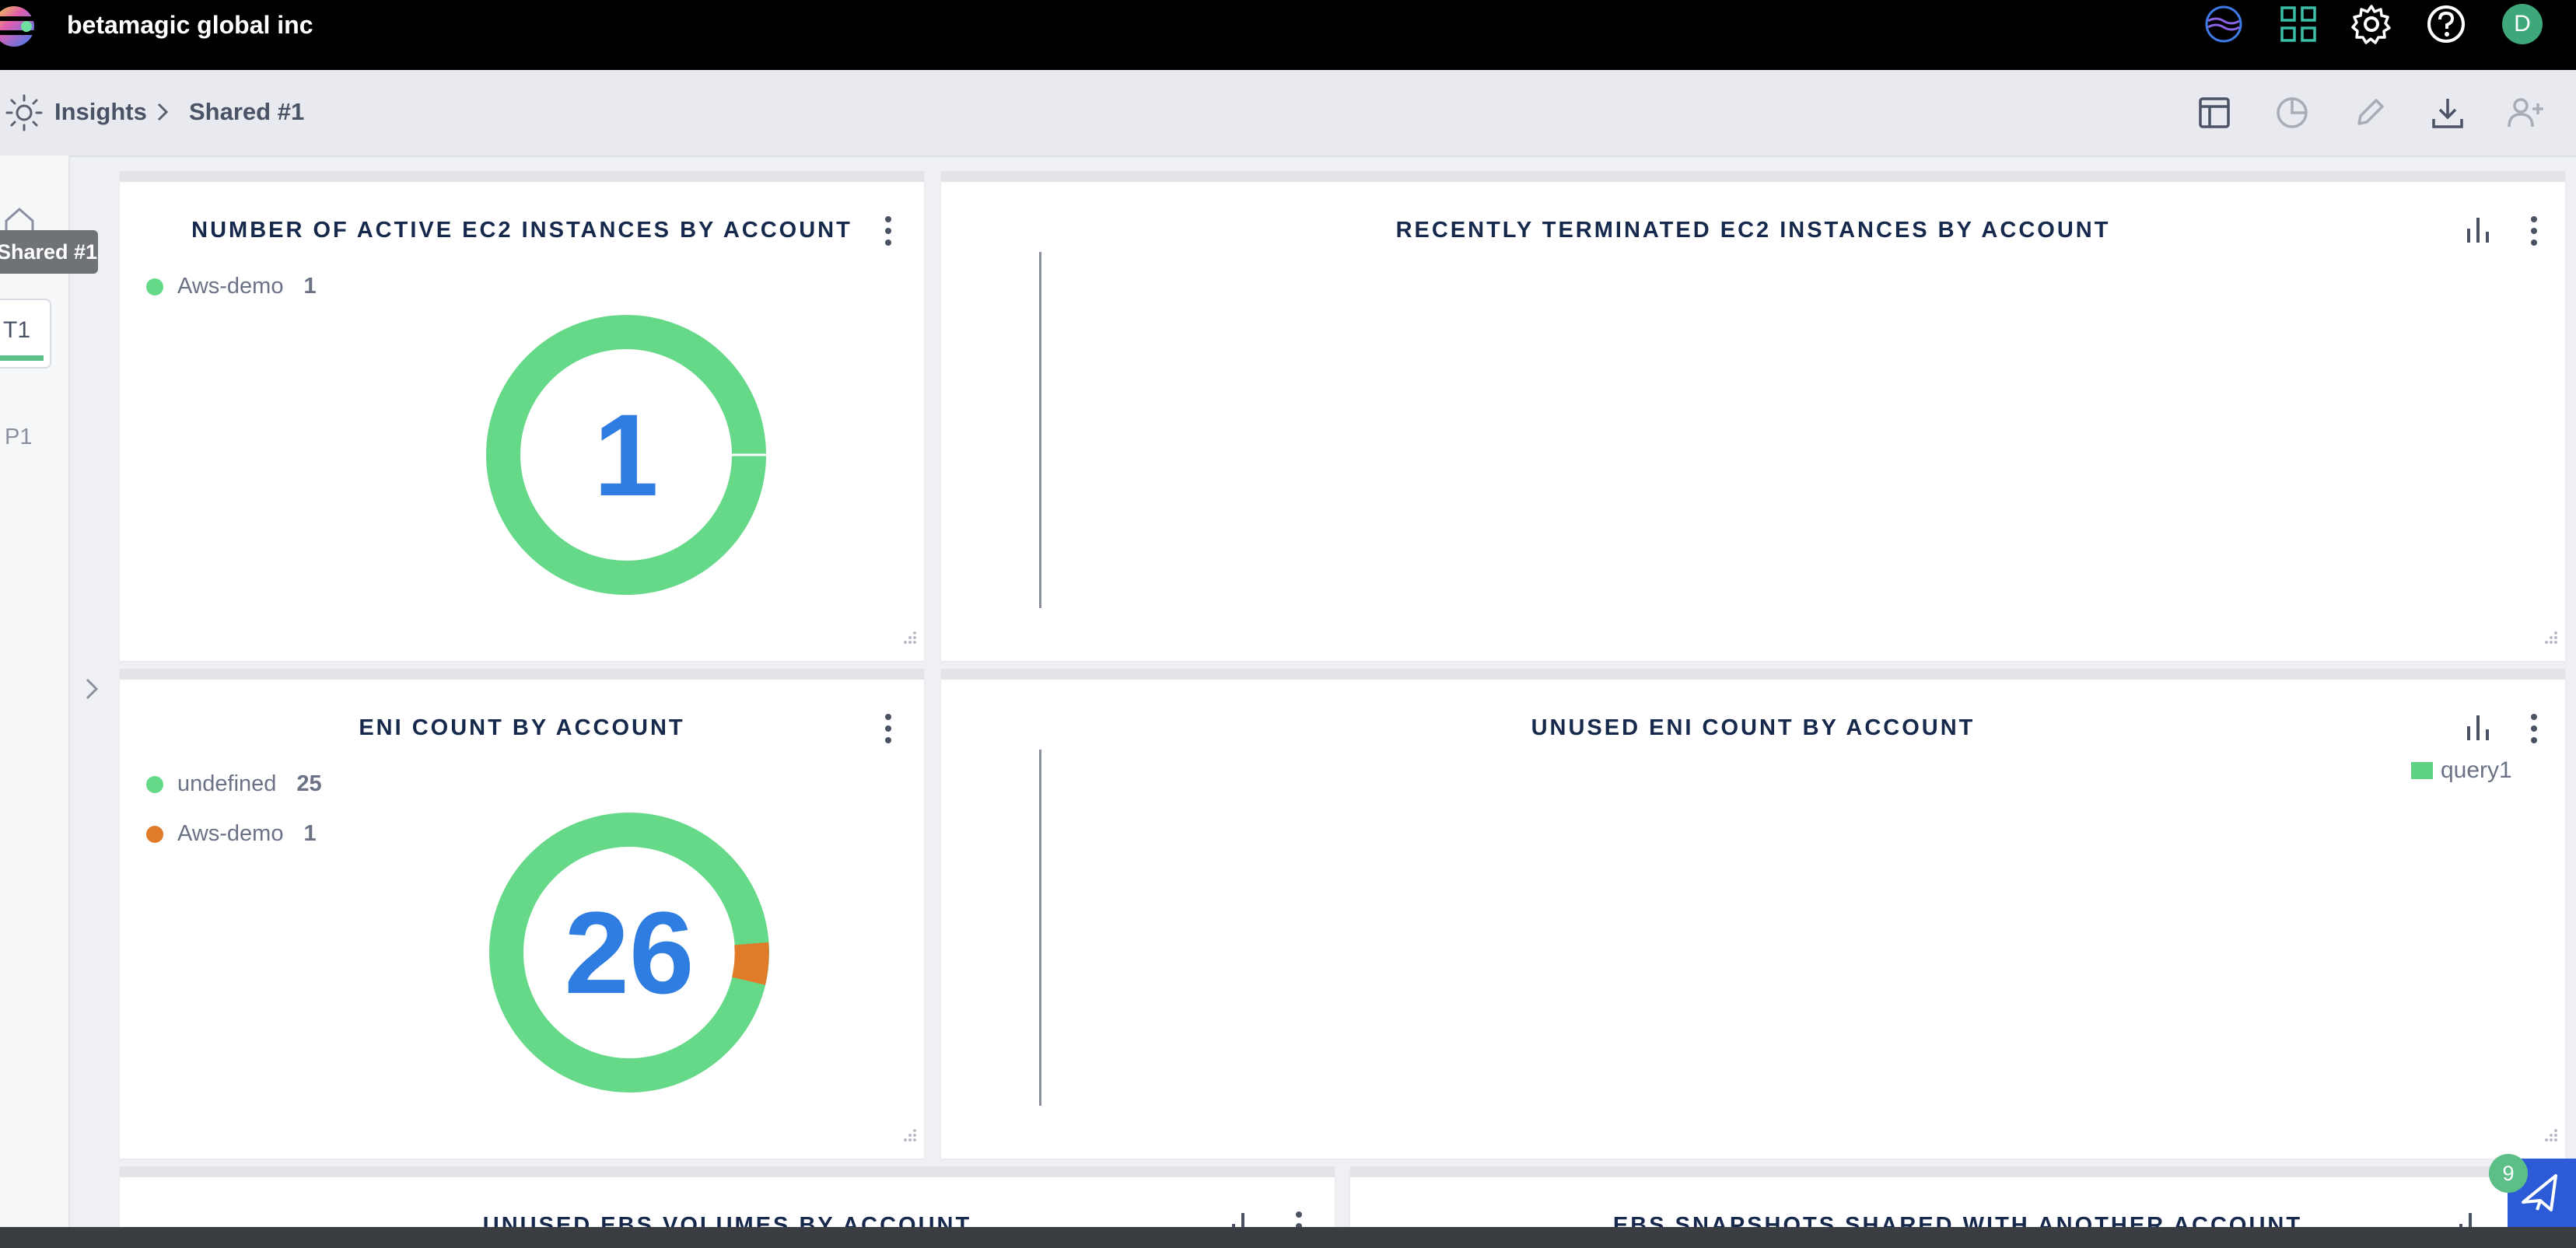 This screenshot has height=1248, width=2576. What do you see at coordinates (19, 437) in the screenshot?
I see `tab-p1: P1` at bounding box center [19, 437].